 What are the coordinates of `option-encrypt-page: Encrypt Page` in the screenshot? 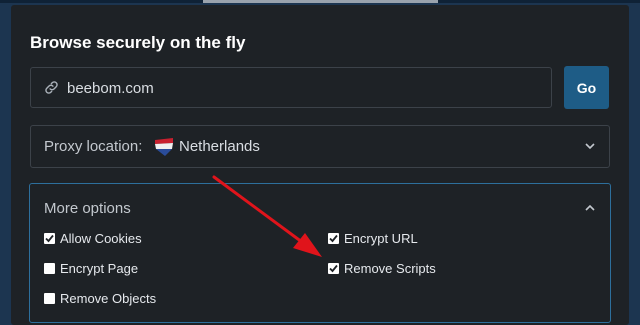 It's located at (91, 268).